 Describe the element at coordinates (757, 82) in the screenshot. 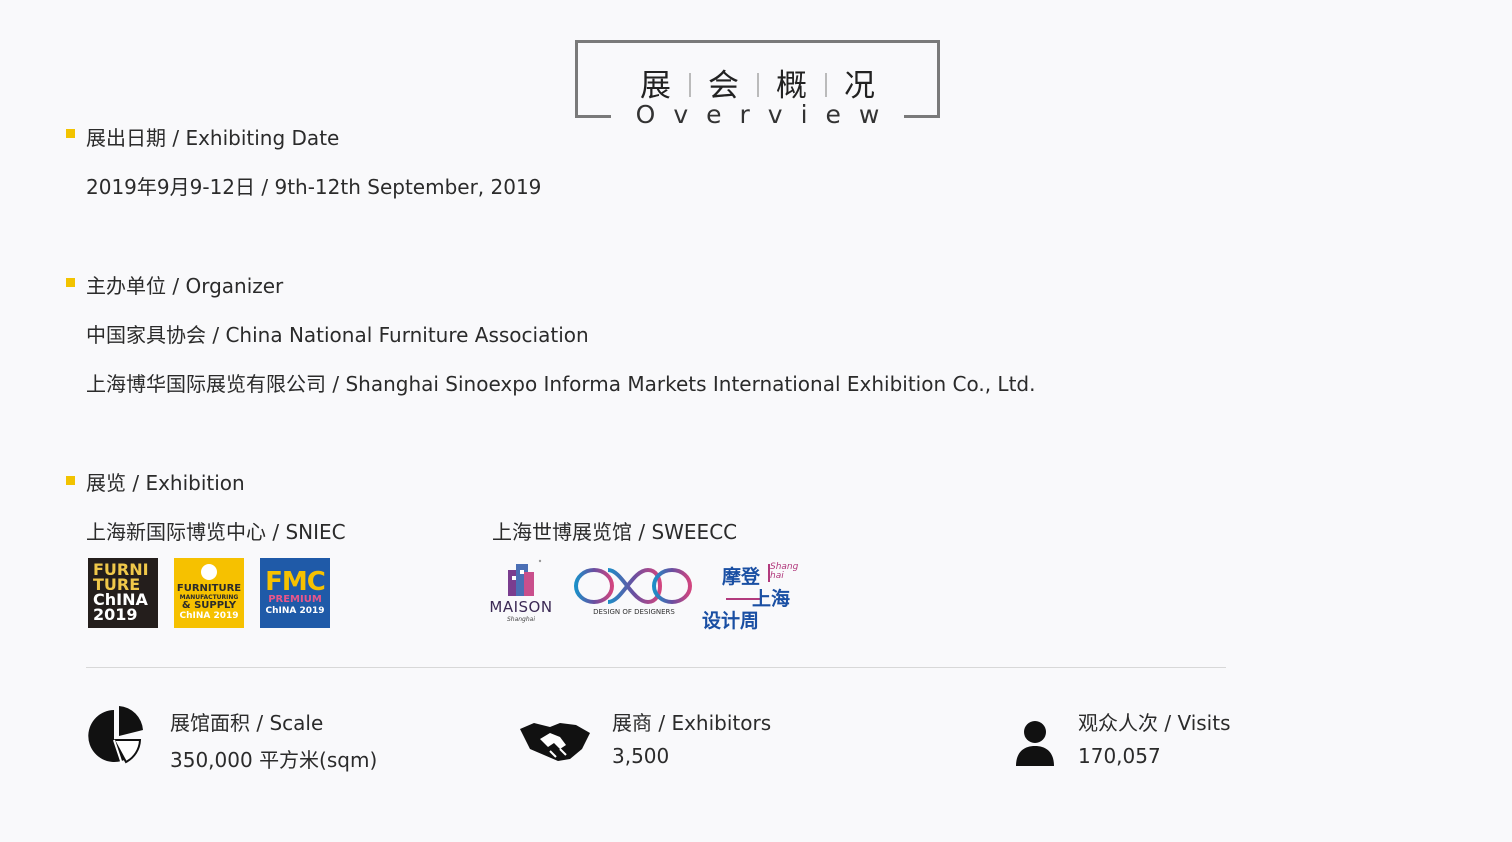

I see `page-title-cn: 展会概况` at that location.